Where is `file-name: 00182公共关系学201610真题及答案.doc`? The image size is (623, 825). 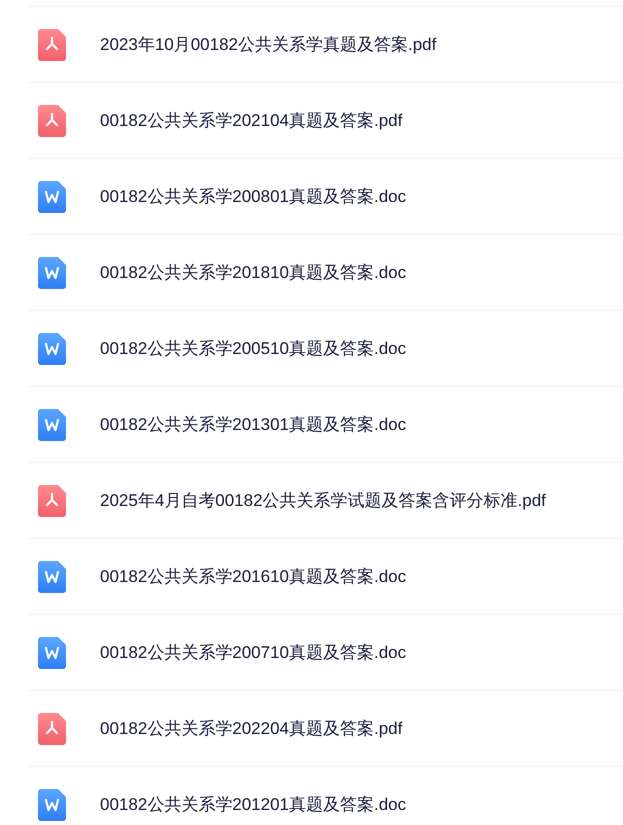
file-name: 00182公共关系学201610真题及答案.doc is located at coordinates (253, 577).